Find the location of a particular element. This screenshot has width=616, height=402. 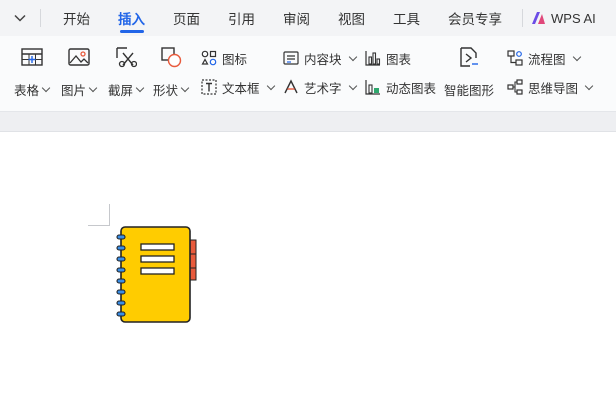

tab-label: 插入 is located at coordinates (131, 19).